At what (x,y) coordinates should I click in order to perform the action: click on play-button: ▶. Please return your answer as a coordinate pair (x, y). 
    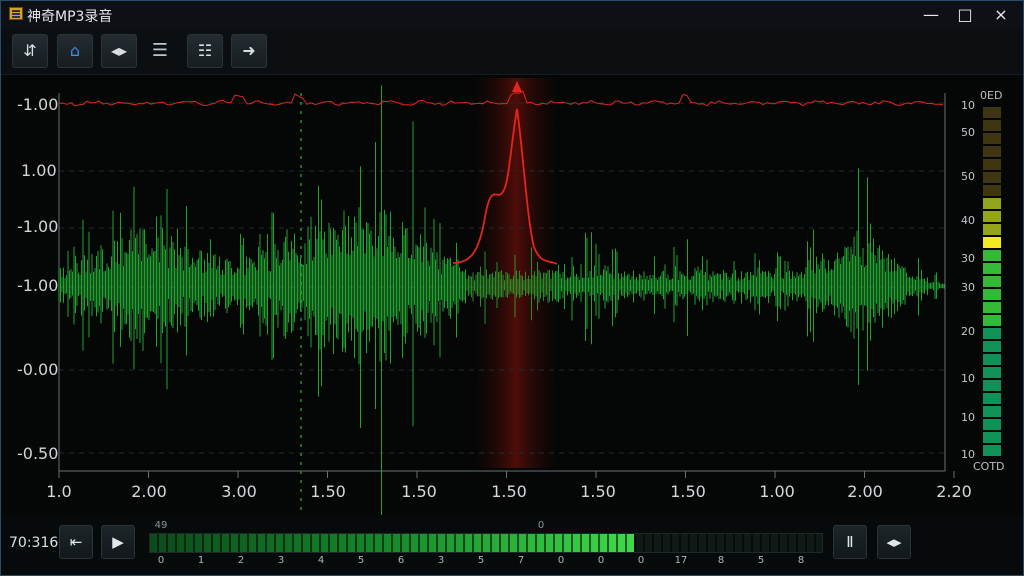
    Looking at the image, I should click on (118, 542).